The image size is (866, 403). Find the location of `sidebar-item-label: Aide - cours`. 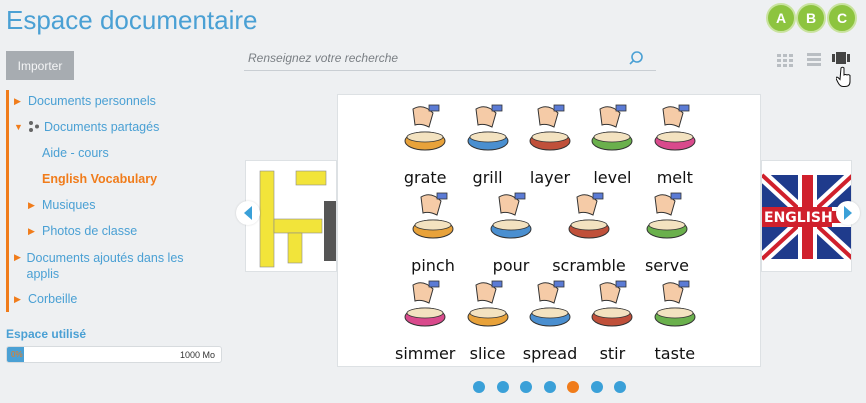

sidebar-item-label: Aide - cours is located at coordinates (75, 153).